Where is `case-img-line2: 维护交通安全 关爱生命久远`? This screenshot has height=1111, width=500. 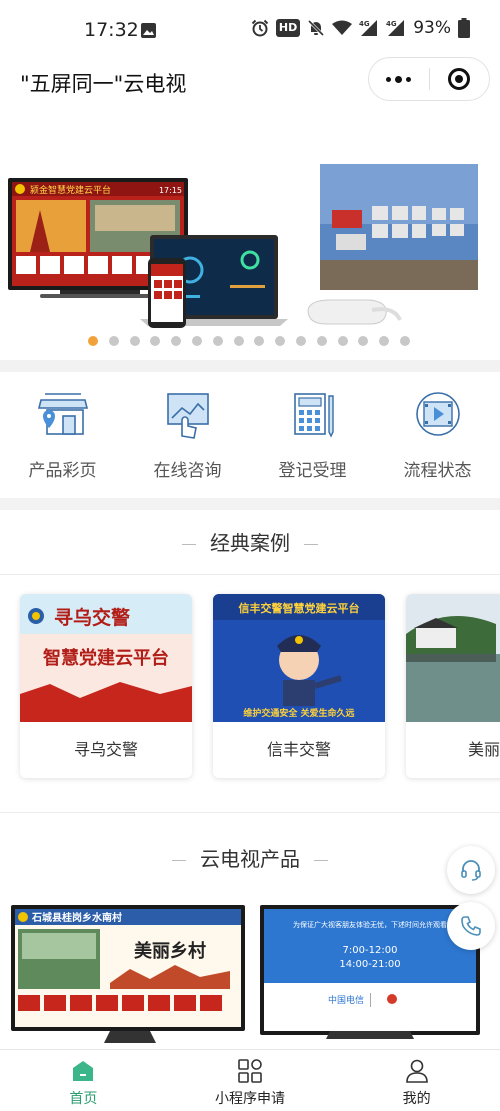
case-img-line2: 维护交通安全 关爱生命久远 is located at coordinates (299, 713).